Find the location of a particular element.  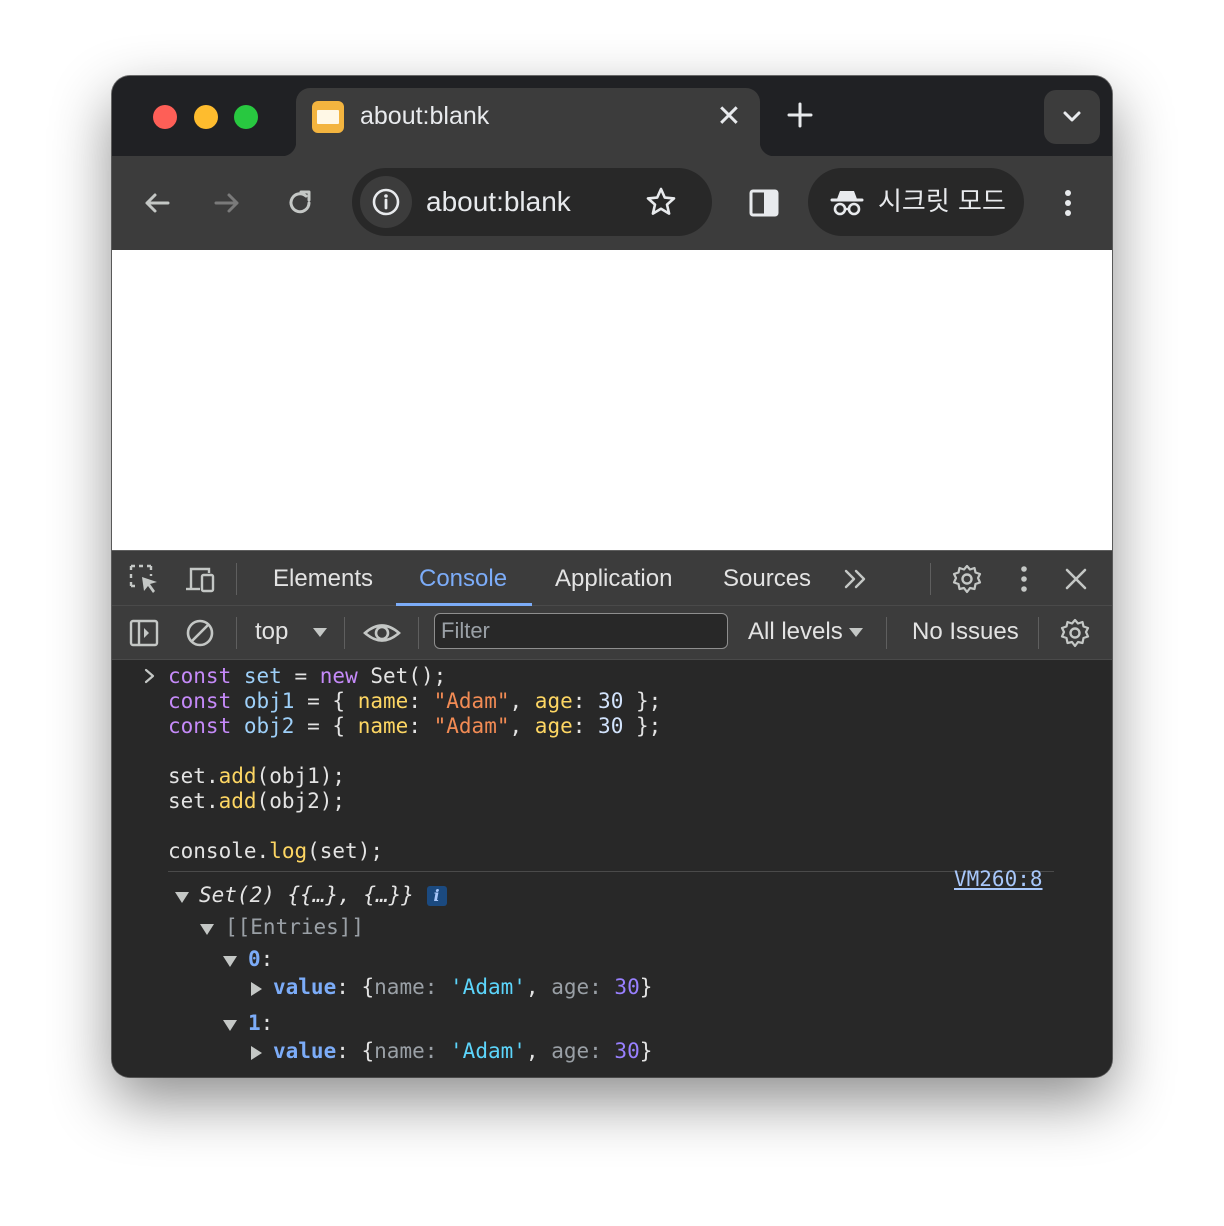

tab-sources: Sources is located at coordinates (767, 579).